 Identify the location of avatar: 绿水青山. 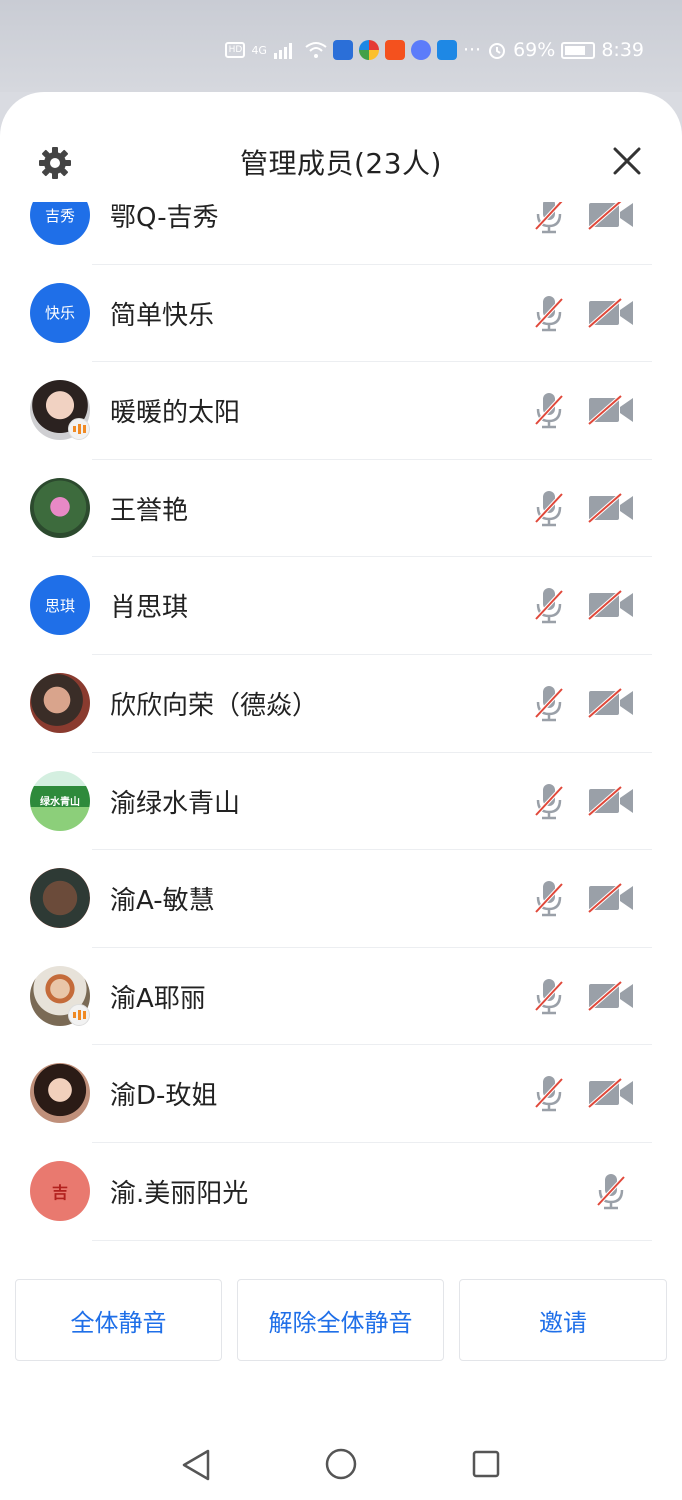
(60, 800).